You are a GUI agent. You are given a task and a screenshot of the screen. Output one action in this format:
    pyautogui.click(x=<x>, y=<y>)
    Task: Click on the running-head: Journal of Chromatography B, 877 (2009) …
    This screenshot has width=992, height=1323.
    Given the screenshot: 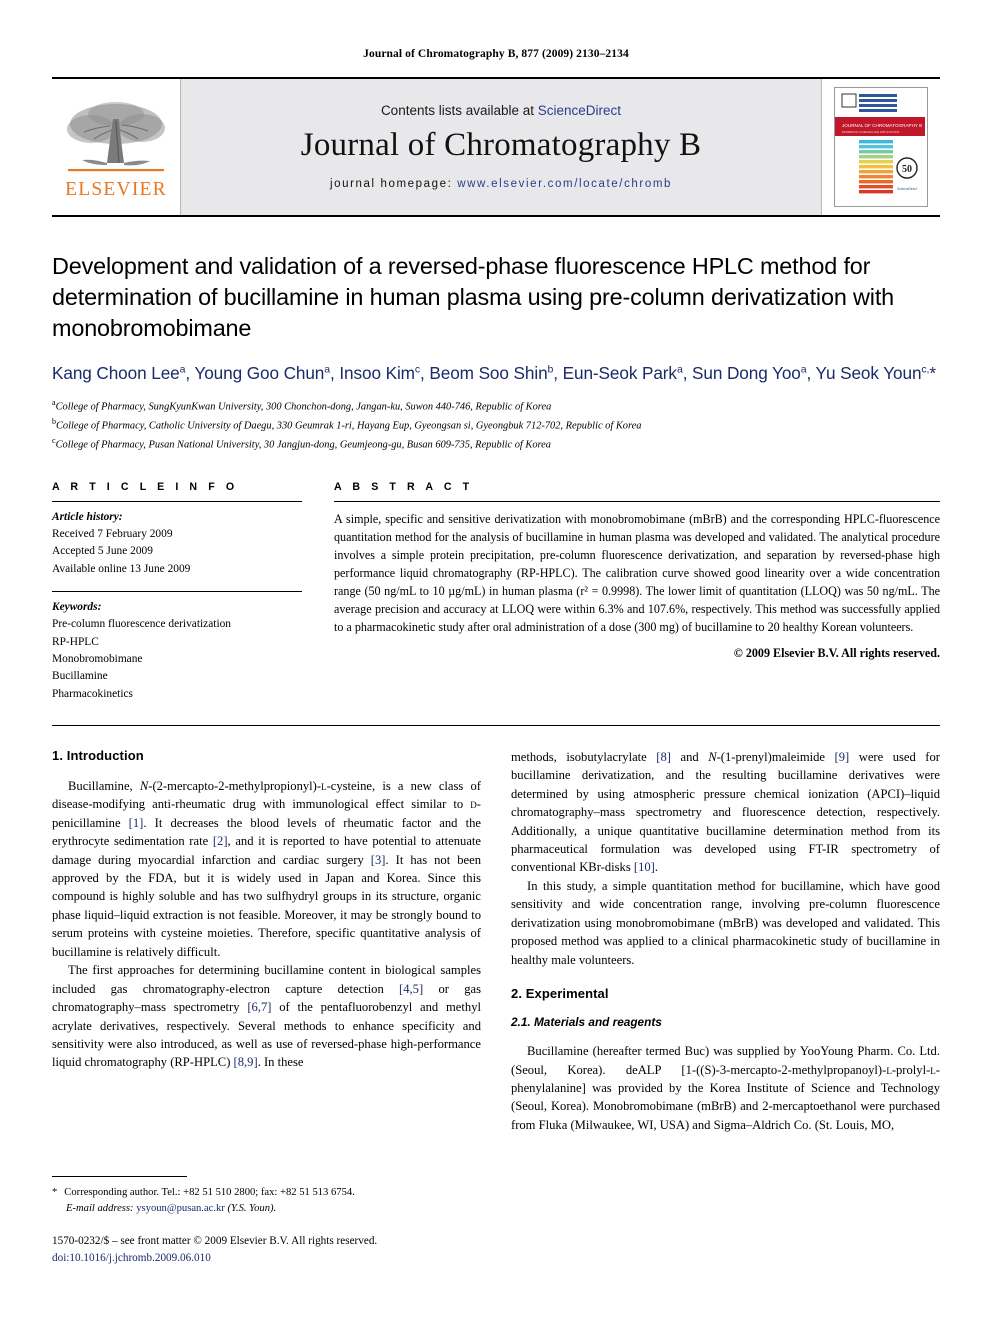 What is the action you would take?
    pyautogui.click(x=496, y=54)
    